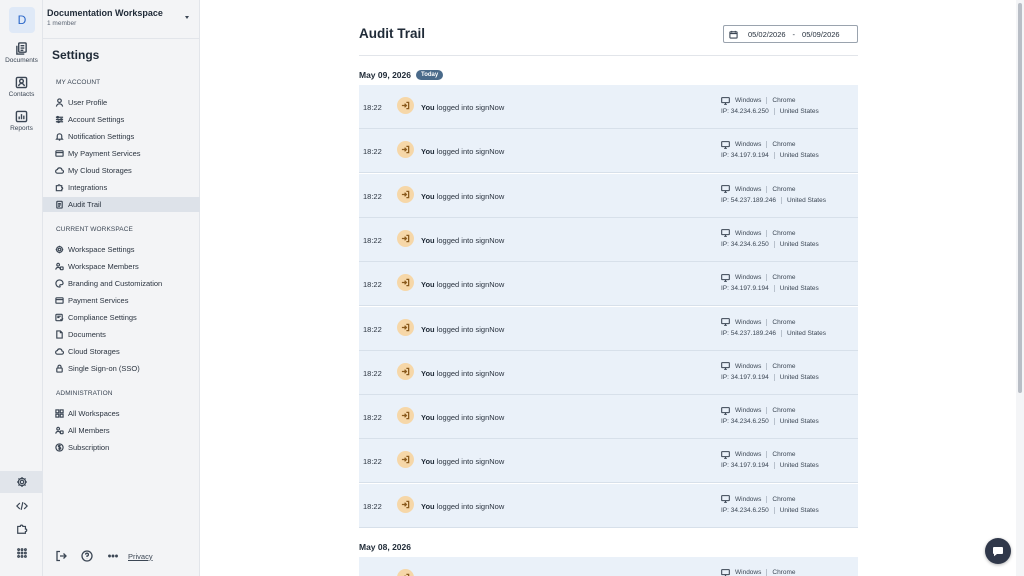  I want to click on sidebar-item-compliance-settings: Compliance Settings, so click(121, 317).